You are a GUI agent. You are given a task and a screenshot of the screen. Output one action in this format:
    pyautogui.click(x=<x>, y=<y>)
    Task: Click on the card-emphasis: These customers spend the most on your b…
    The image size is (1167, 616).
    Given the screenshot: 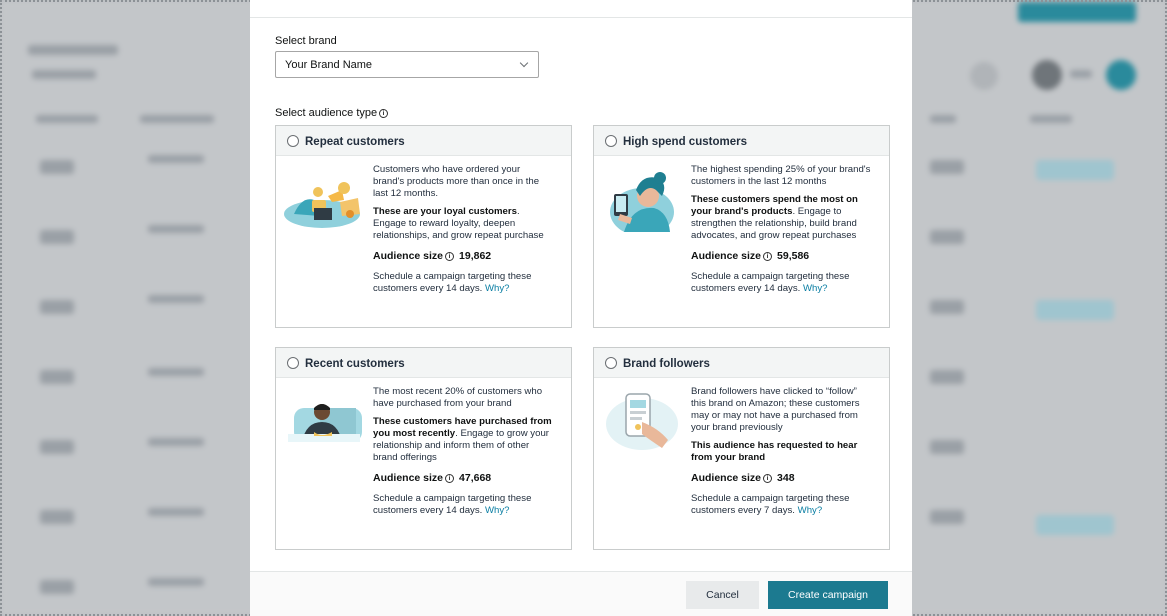 What is the action you would take?
    pyautogui.click(x=781, y=218)
    